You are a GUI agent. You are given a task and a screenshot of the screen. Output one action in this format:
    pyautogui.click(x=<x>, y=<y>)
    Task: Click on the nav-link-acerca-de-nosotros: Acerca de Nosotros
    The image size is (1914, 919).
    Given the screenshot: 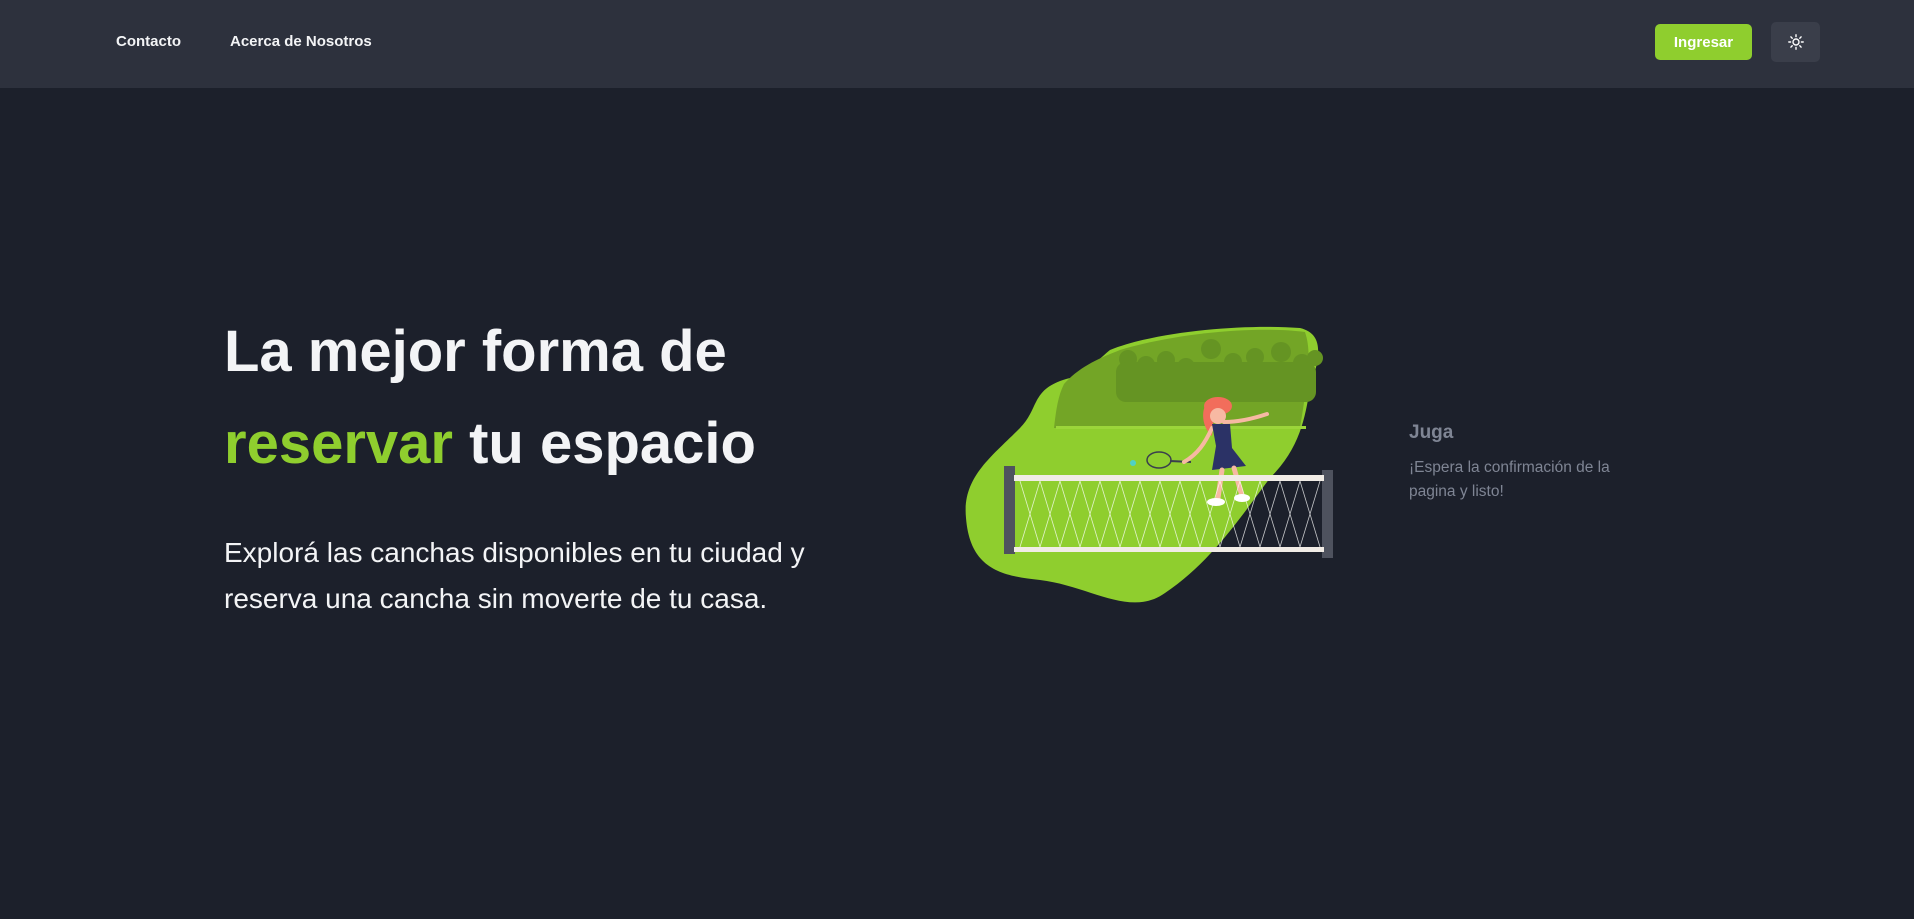 What is the action you would take?
    pyautogui.click(x=301, y=42)
    